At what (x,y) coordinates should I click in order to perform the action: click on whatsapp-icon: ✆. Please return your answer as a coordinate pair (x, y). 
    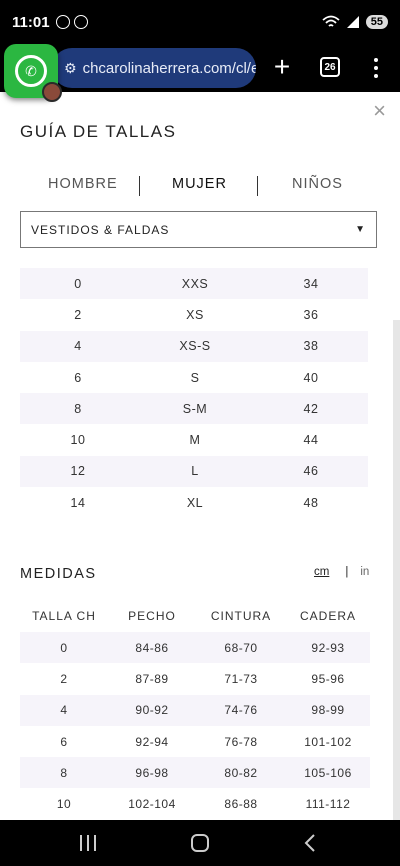
    Looking at the image, I should click on (31, 71).